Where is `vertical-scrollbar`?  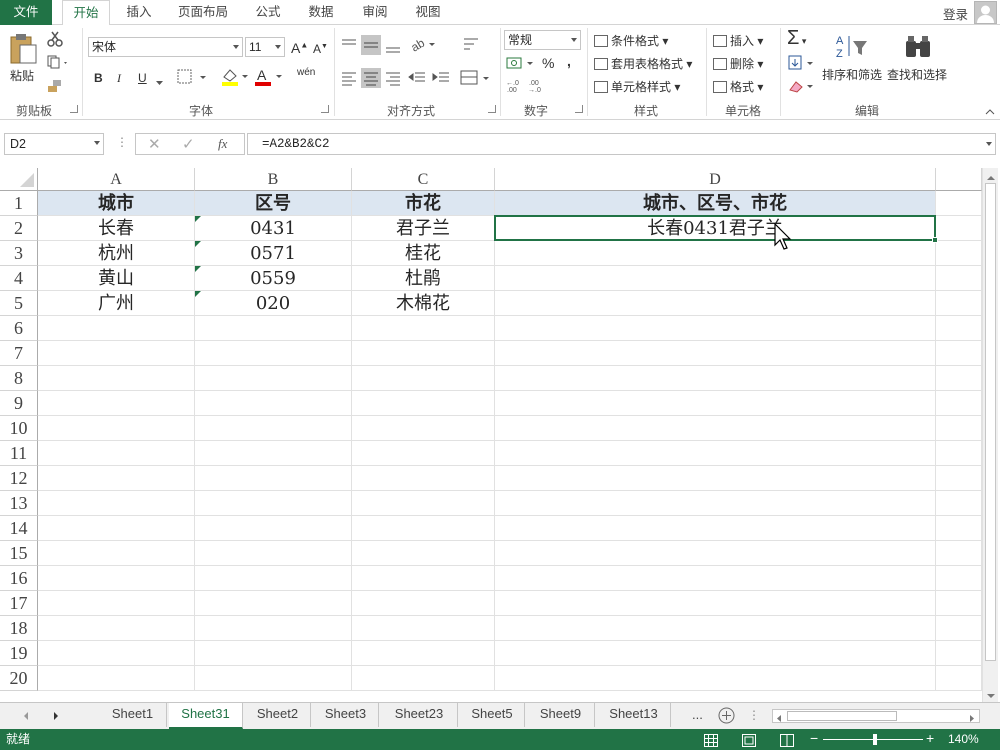
vertical-scrollbar is located at coordinates (990, 435).